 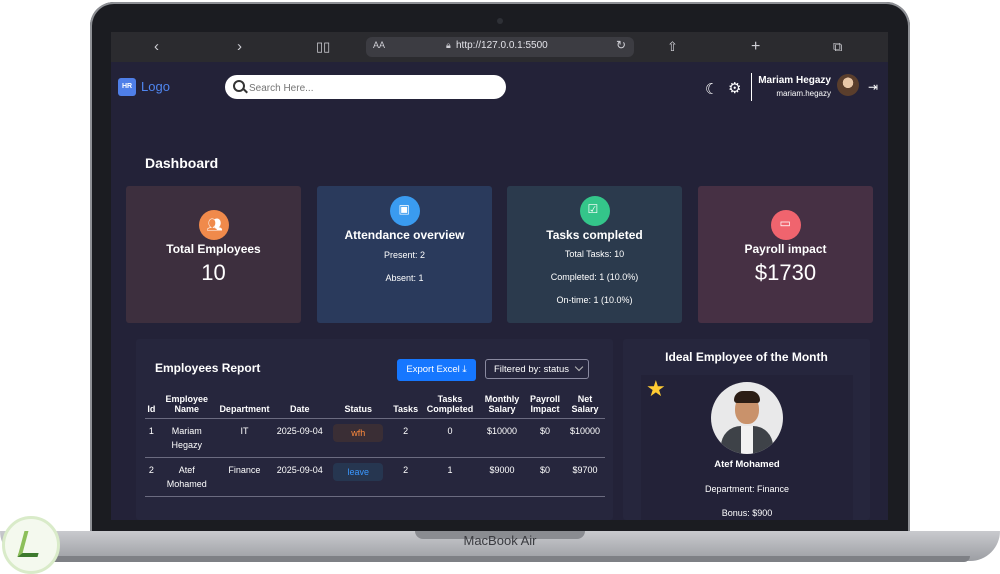 What do you see at coordinates (594, 277) in the screenshot?
I see `completed-tasks: Completed: 1 (10.0%)` at bounding box center [594, 277].